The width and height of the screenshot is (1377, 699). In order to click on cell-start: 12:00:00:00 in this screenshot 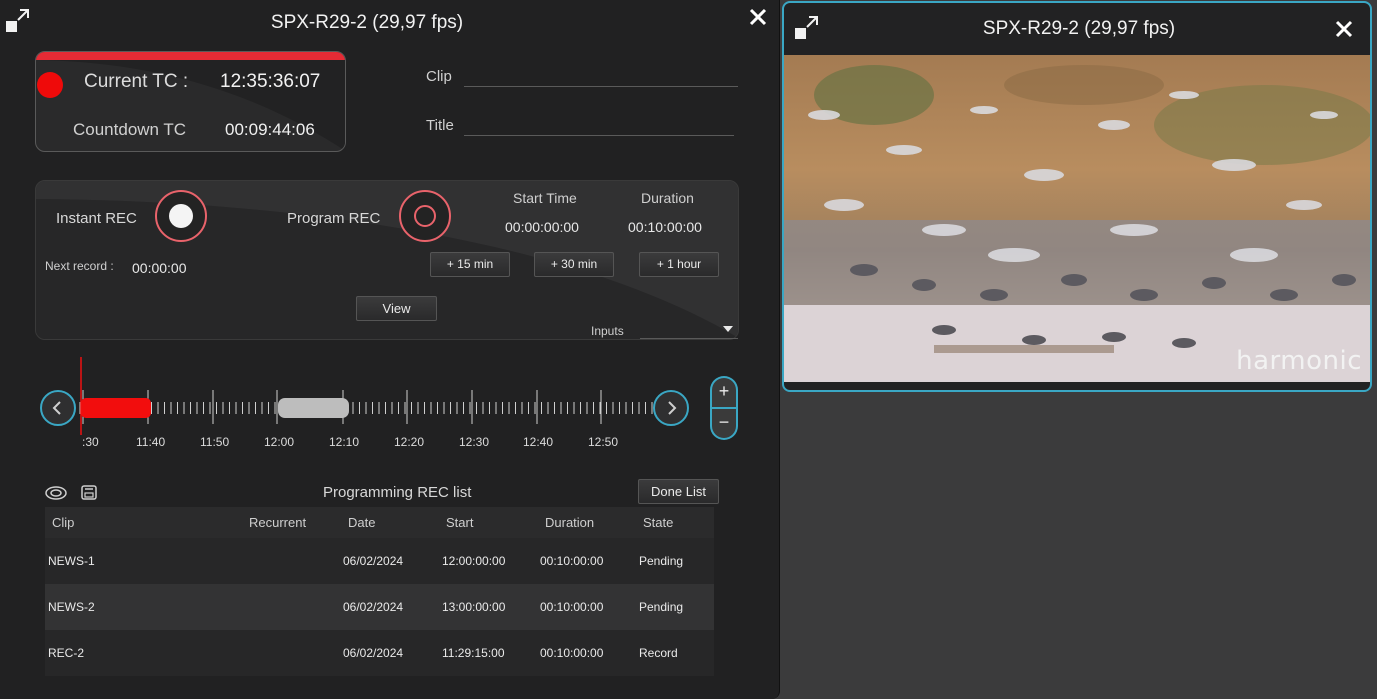, I will do `click(474, 561)`.